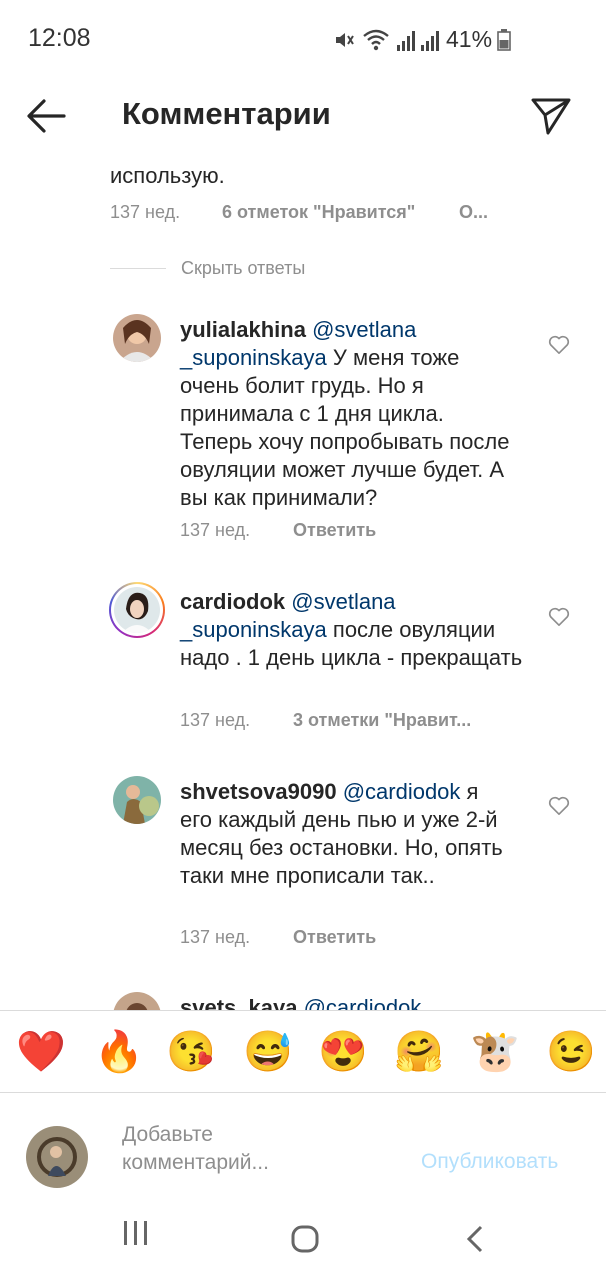  Describe the element at coordinates (167, 1134) in the screenshot. I see `comment-placeholder-line1: Добавьте` at that location.